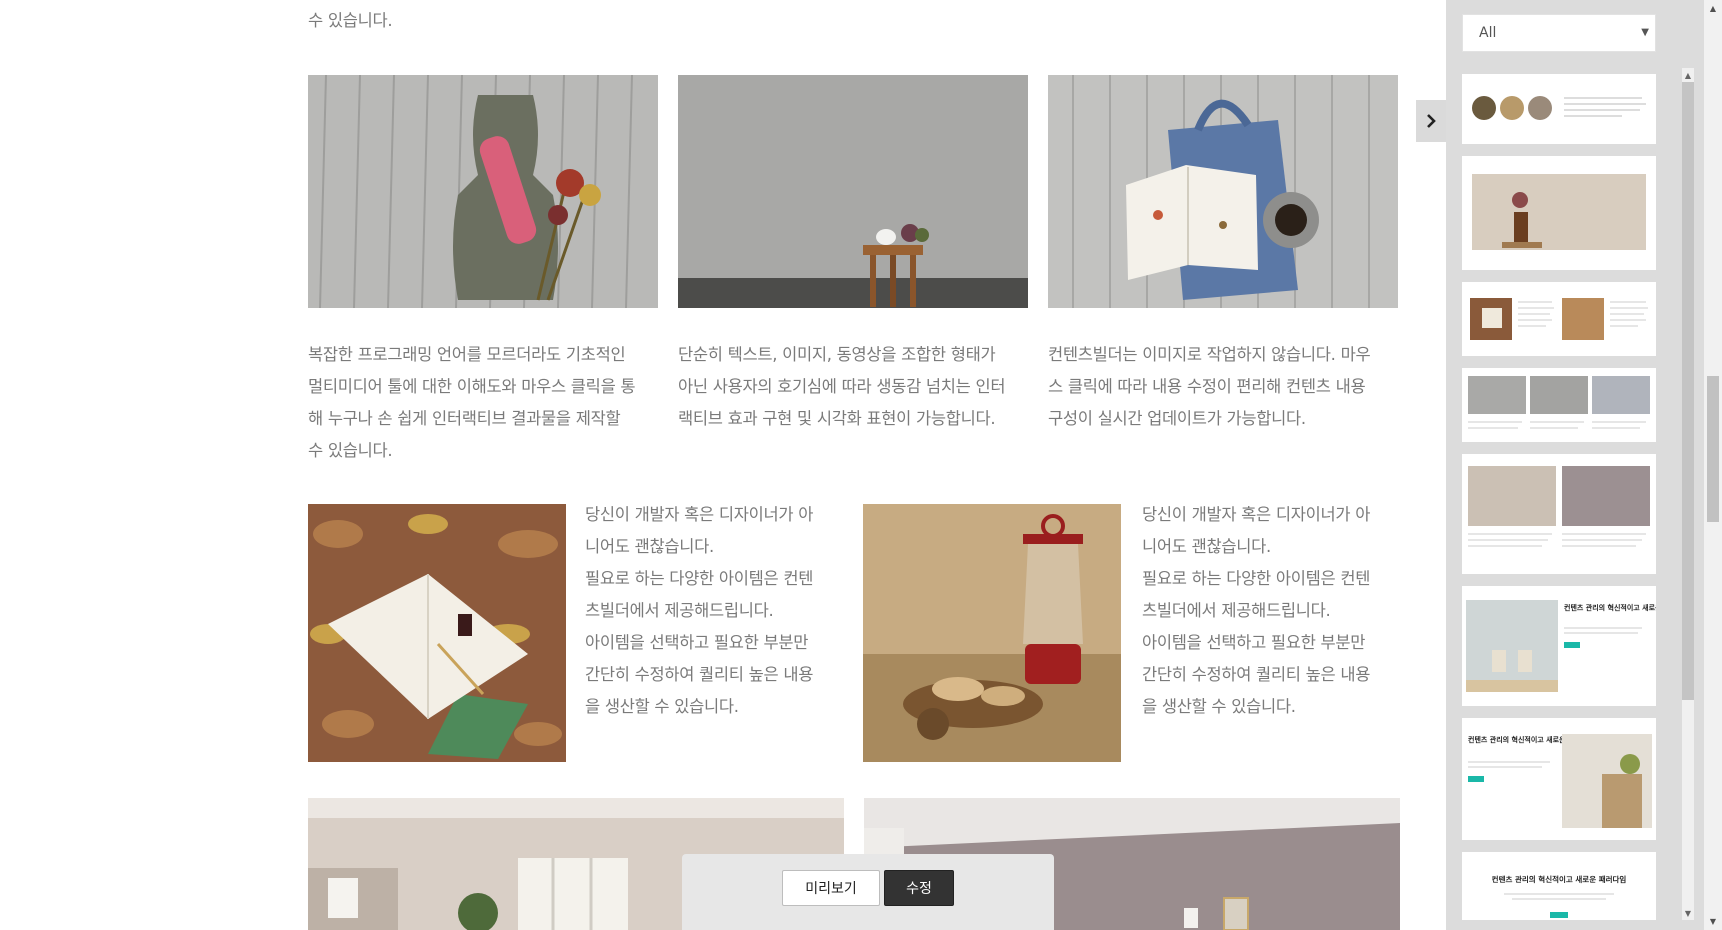 Image resolution: width=1722 pixels, height=930 pixels. Describe the element at coordinates (1645, 32) in the screenshot. I see `caret-down-icon: ▼` at that location.